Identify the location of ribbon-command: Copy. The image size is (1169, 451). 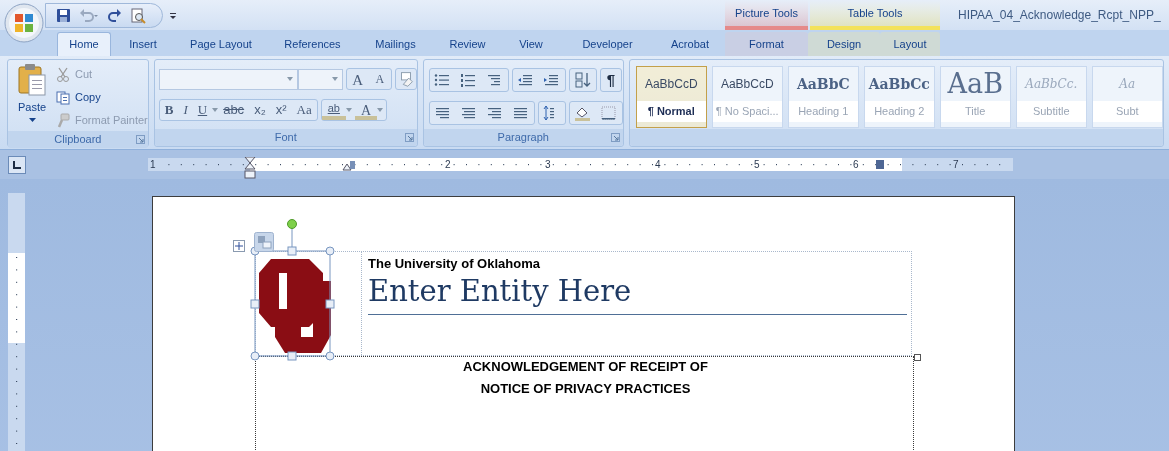
(102, 97).